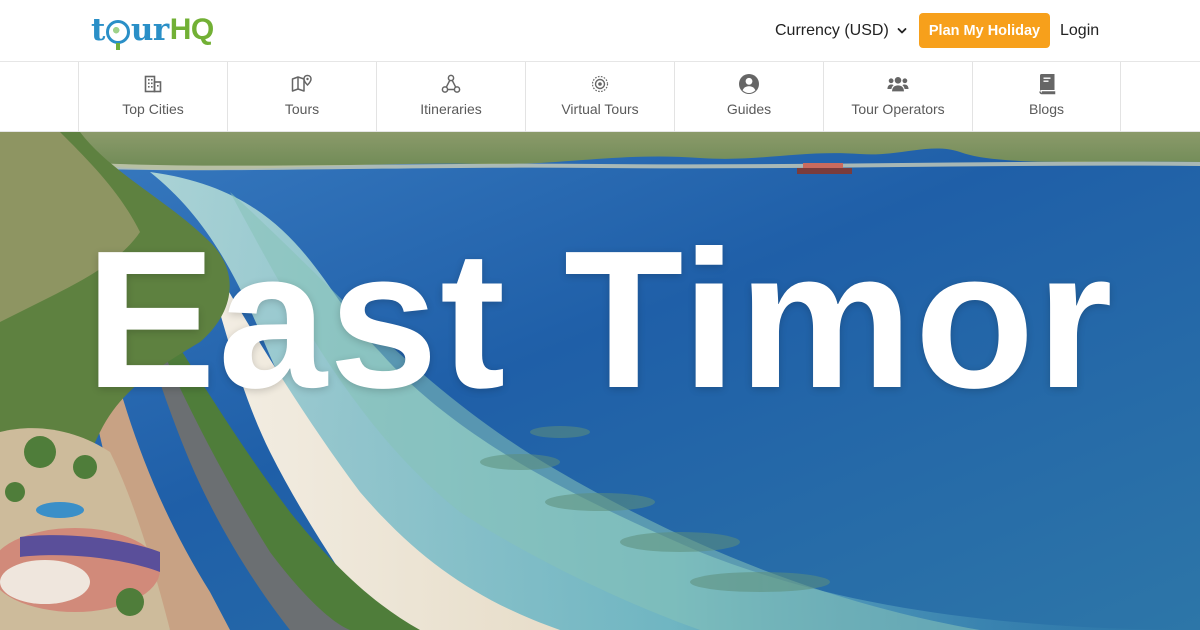  What do you see at coordinates (153, 84) in the screenshot?
I see `city-building-icon` at bounding box center [153, 84].